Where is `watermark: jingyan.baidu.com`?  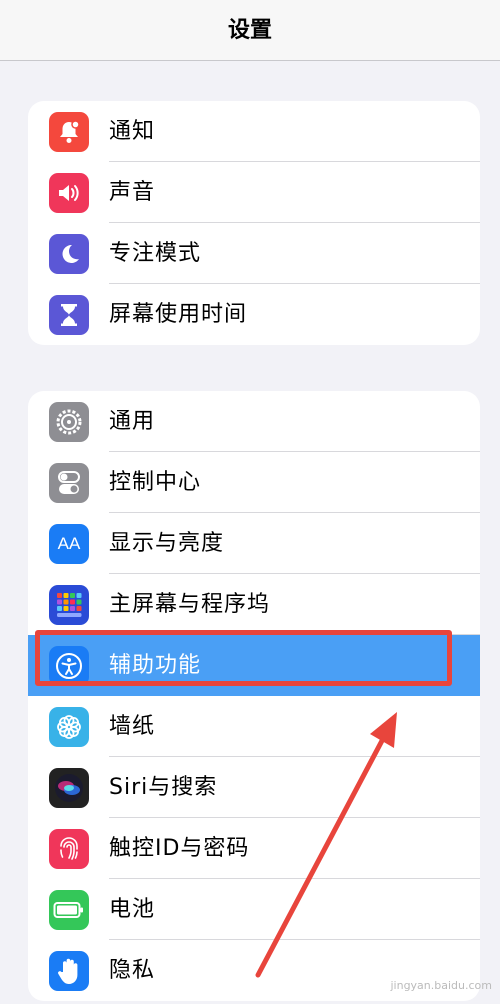 watermark: jingyan.baidu.com is located at coordinates (441, 985).